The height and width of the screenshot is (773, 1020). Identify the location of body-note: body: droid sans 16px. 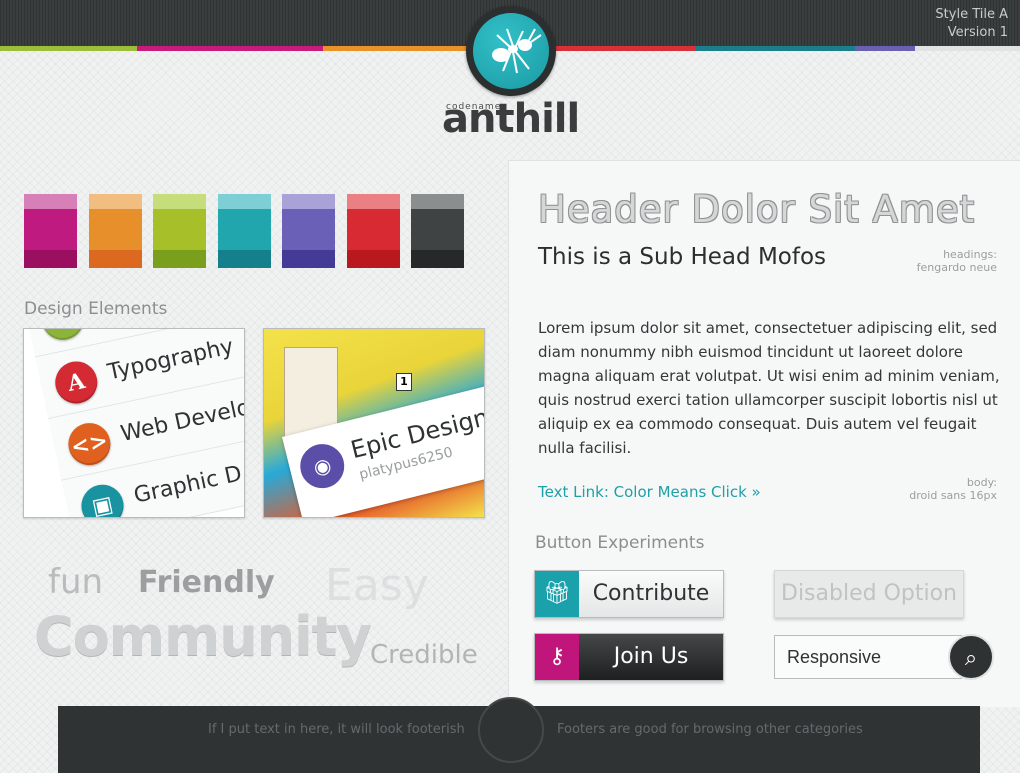
(953, 489).